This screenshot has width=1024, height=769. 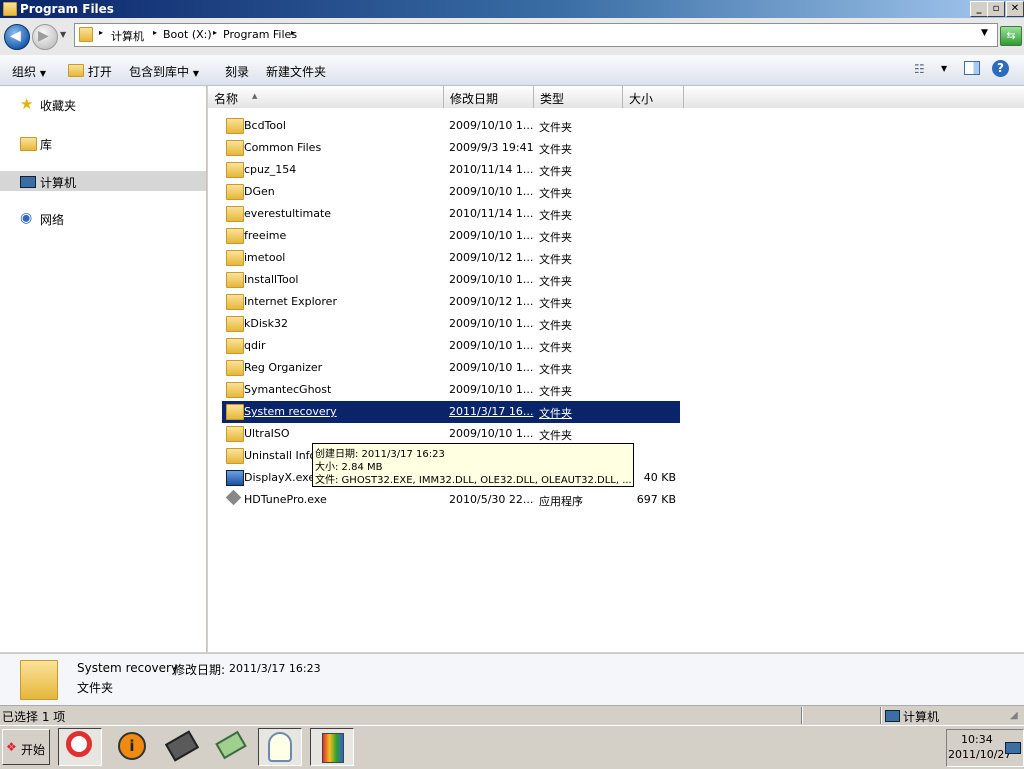 I want to click on file-row: Common Files 2009/9/3 19:41 文件夹, so click(x=451, y=148).